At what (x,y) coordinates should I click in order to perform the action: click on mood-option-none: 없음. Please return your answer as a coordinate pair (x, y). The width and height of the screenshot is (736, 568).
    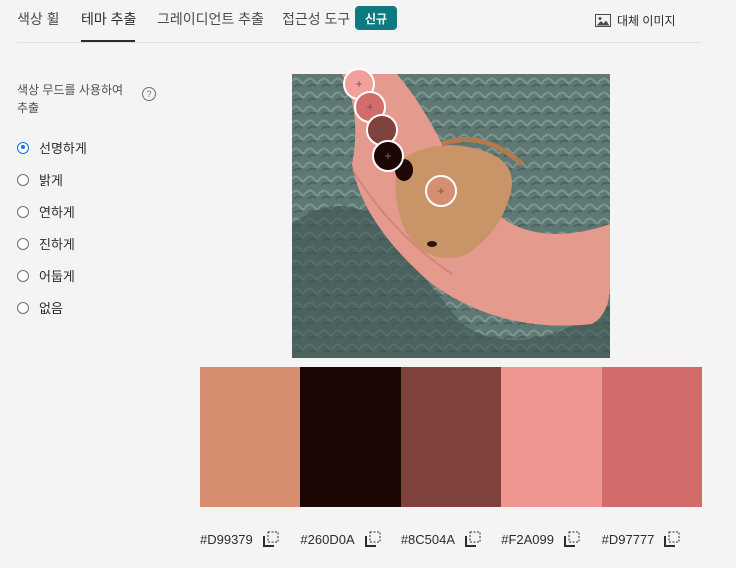
    Looking at the image, I should click on (40, 307).